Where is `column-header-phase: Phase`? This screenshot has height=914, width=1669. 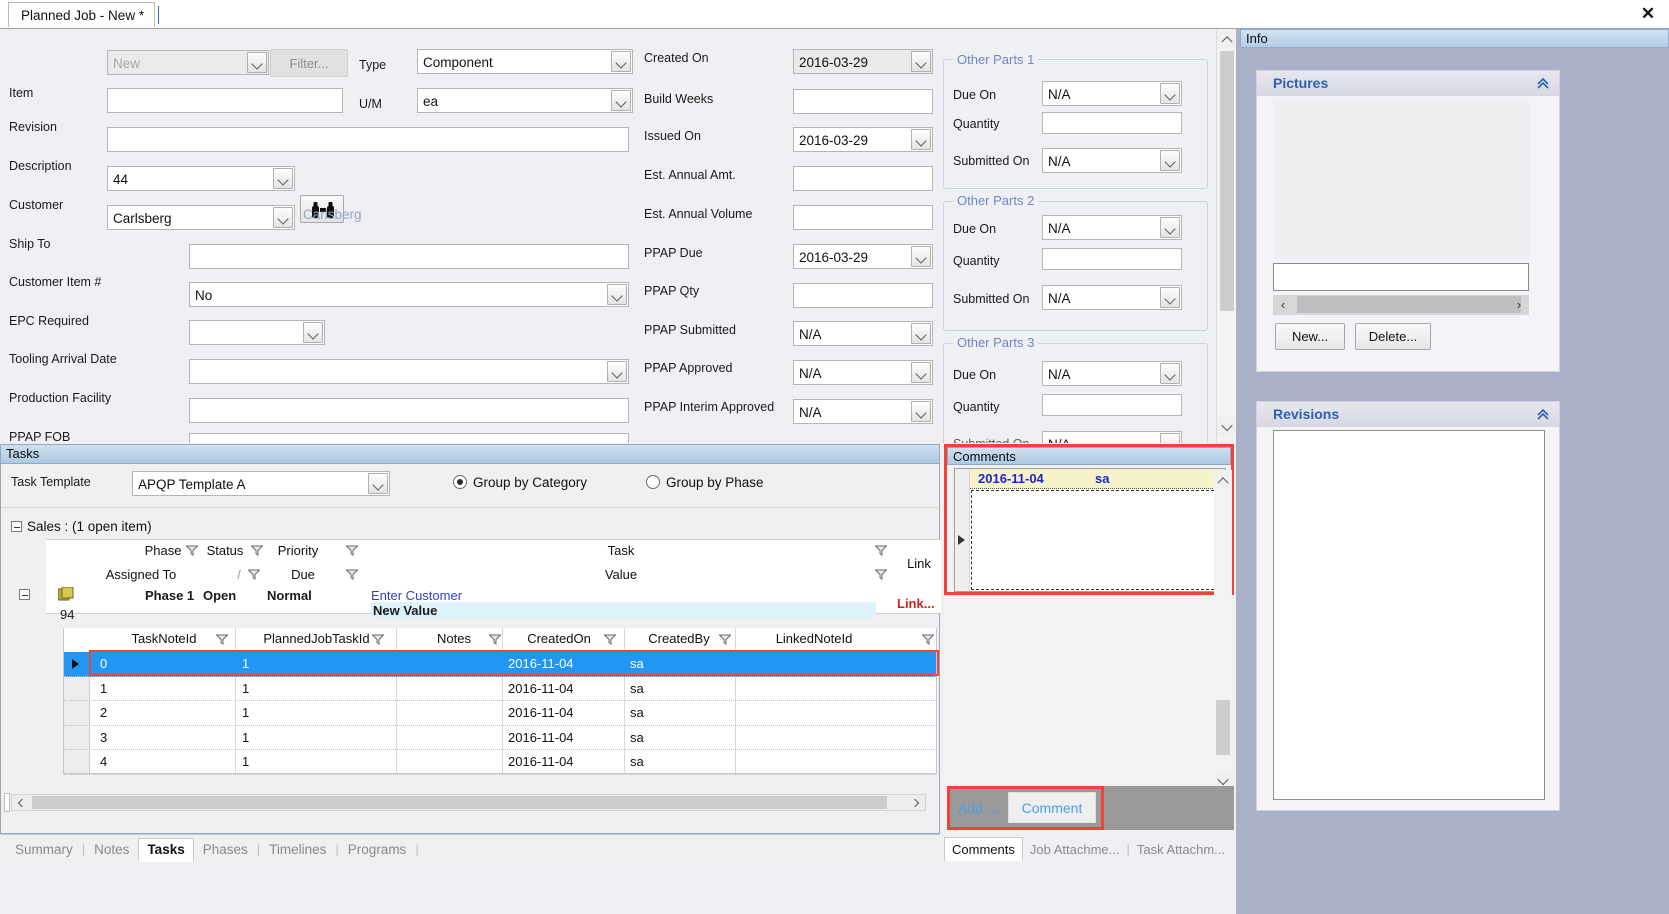
column-header-phase: Phase is located at coordinates (163, 550).